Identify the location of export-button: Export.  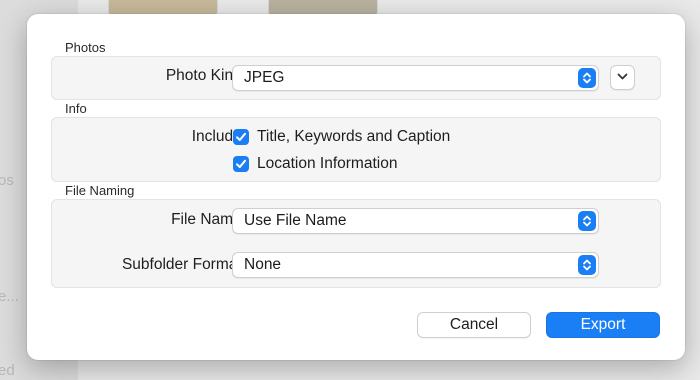
(603, 325).